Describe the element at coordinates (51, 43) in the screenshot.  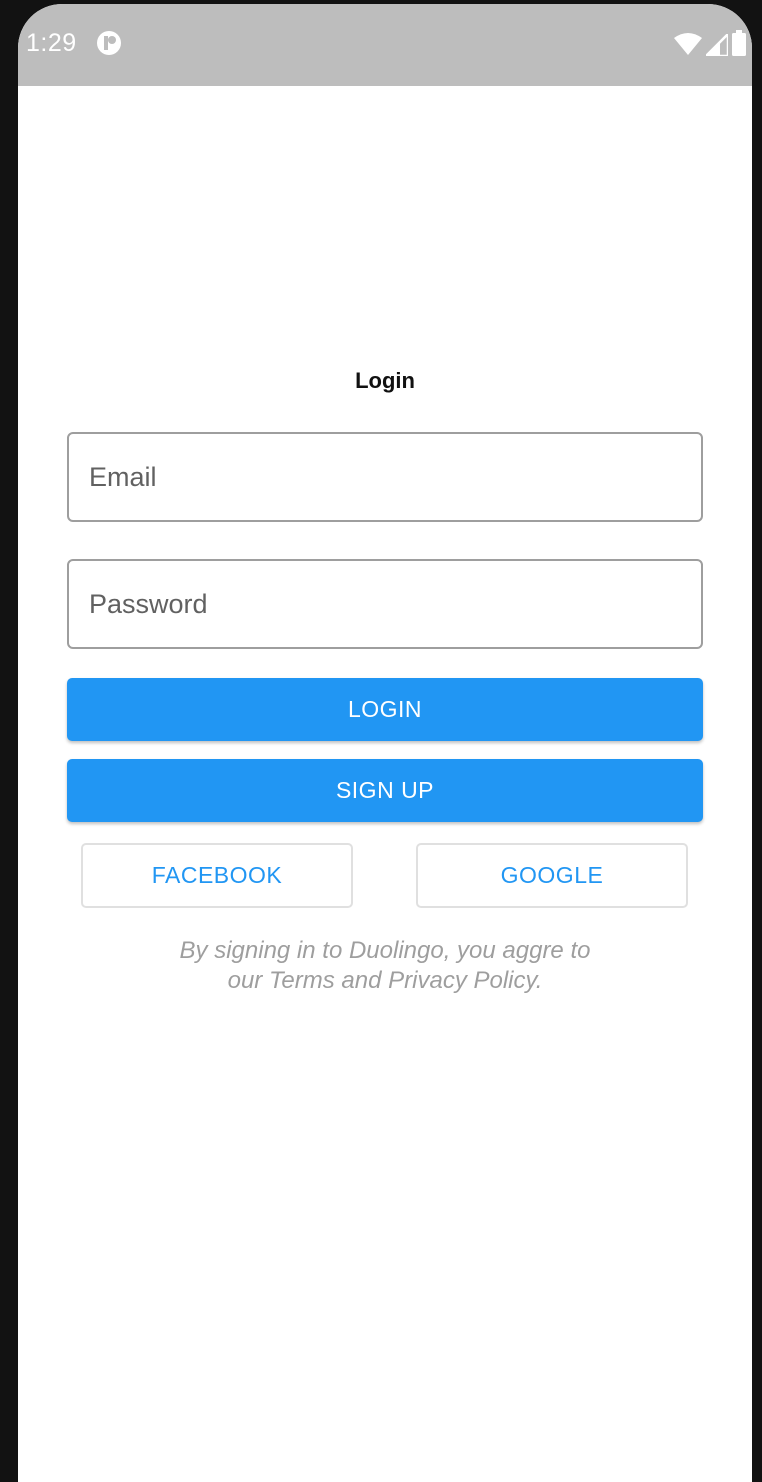
I see `status-time: 1:29` at that location.